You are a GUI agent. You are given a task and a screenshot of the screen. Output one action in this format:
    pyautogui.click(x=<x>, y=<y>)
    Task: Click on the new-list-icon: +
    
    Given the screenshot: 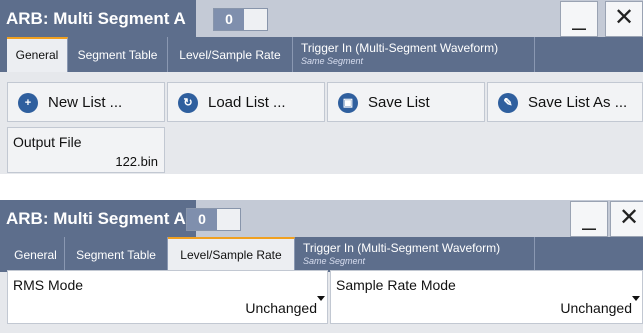 What is the action you would take?
    pyautogui.click(x=28, y=103)
    